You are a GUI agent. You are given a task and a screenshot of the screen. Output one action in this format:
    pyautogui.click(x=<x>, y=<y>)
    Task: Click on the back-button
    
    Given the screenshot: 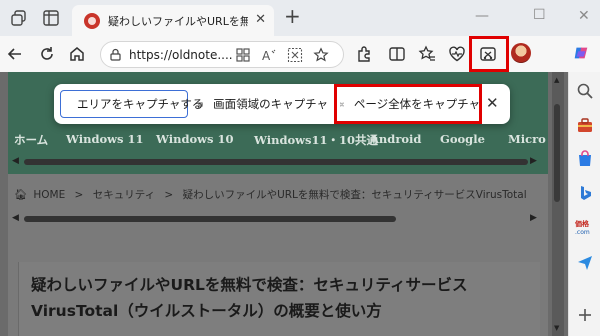 What is the action you would take?
    pyautogui.click(x=15, y=54)
    